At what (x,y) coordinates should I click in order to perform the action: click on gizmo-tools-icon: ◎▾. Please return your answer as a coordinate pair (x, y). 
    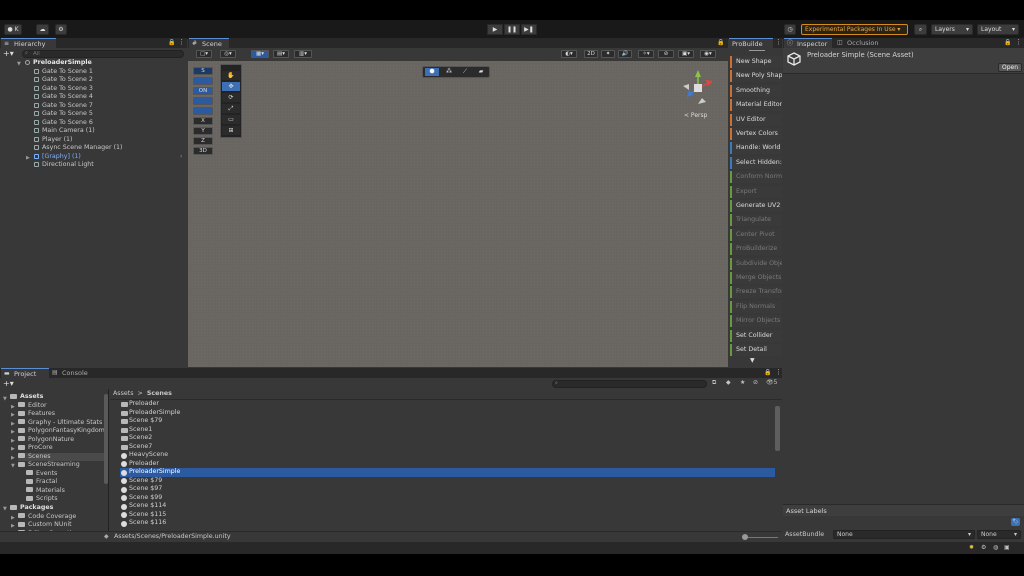
    Looking at the image, I should click on (228, 54).